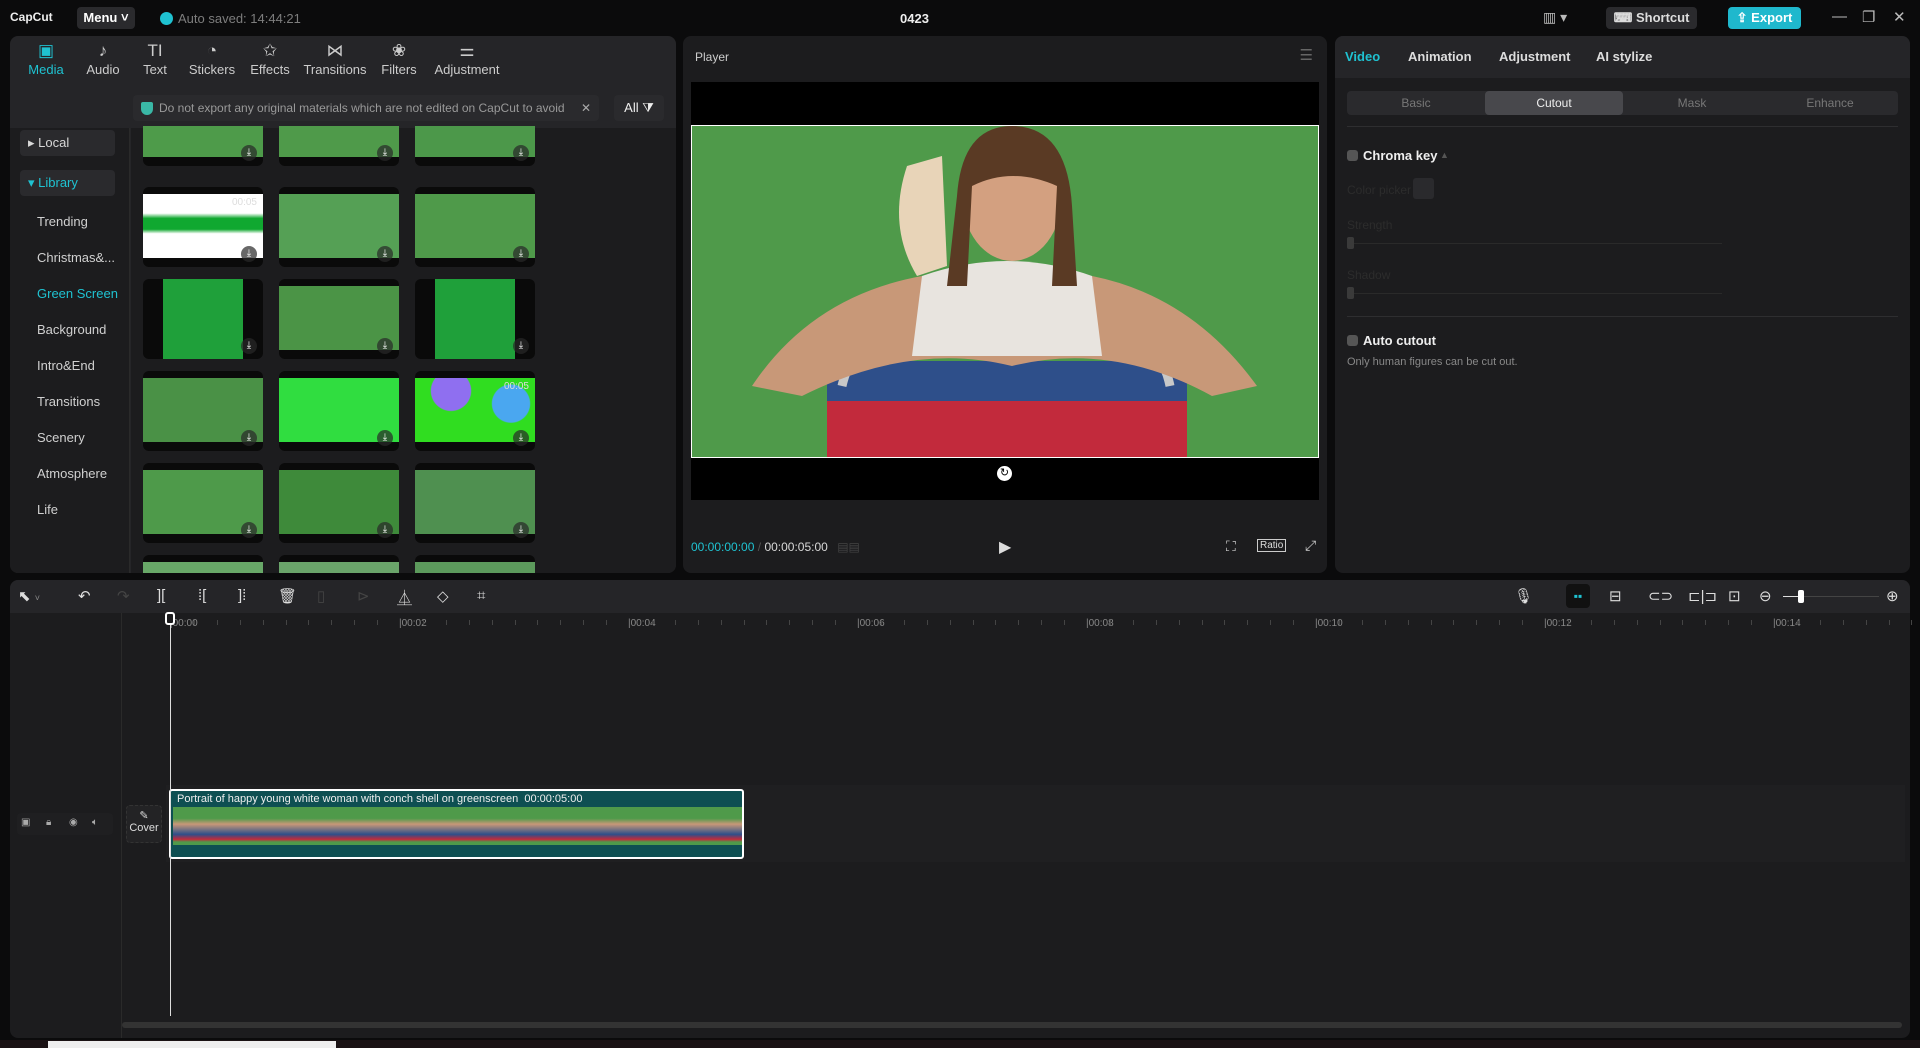 This screenshot has height=1048, width=1920. Describe the element at coordinates (170, 815) in the screenshot. I see `playhead` at that location.